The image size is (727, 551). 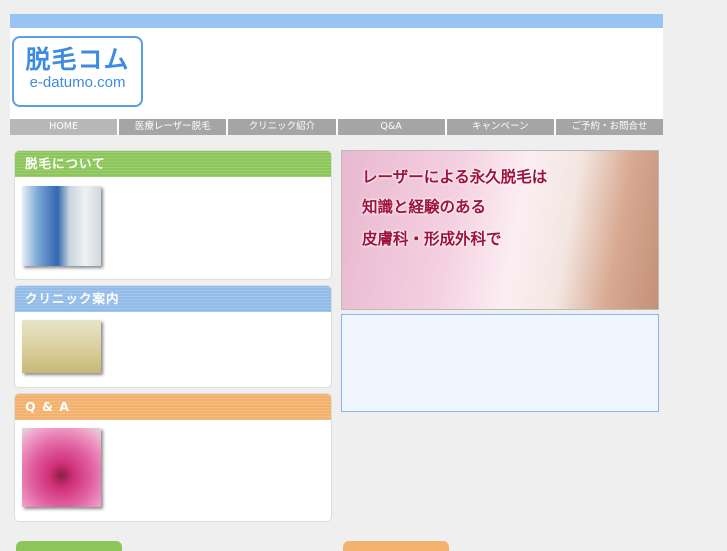 What do you see at coordinates (282, 127) in the screenshot?
I see `nav-clinic: クリニック紹介` at bounding box center [282, 127].